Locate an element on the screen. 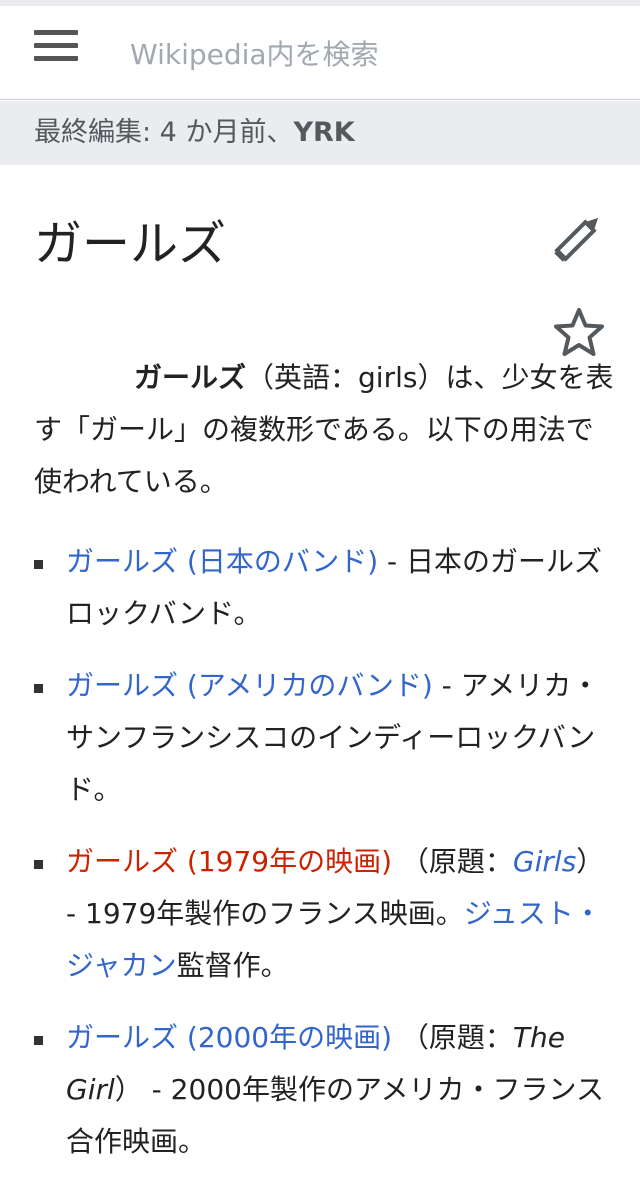 The height and width of the screenshot is (1188, 640). link-2000-film: ガールズ (2000年の映画) is located at coordinates (229, 1037).